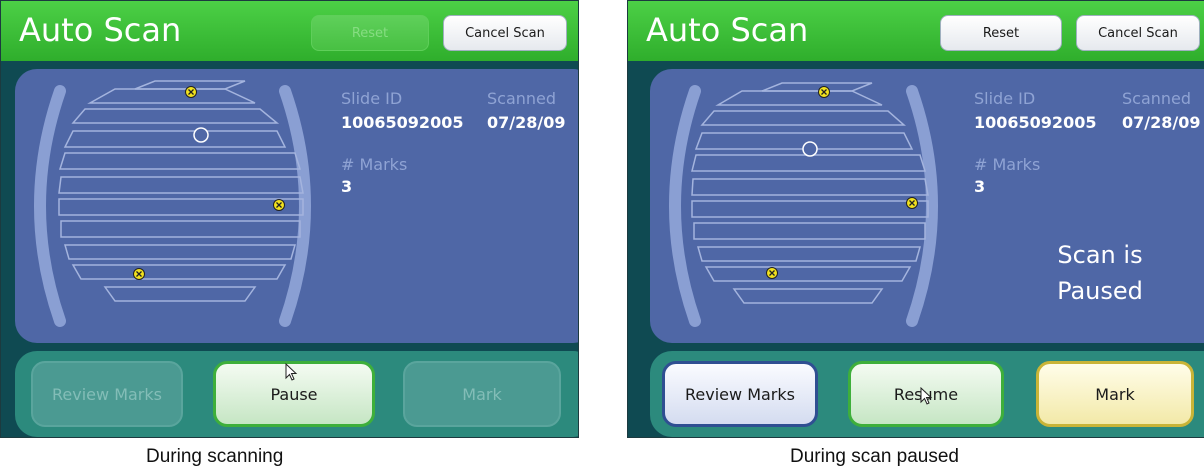 This screenshot has width=1204, height=476. I want to click on caption-scanning: During scanning, so click(215, 456).